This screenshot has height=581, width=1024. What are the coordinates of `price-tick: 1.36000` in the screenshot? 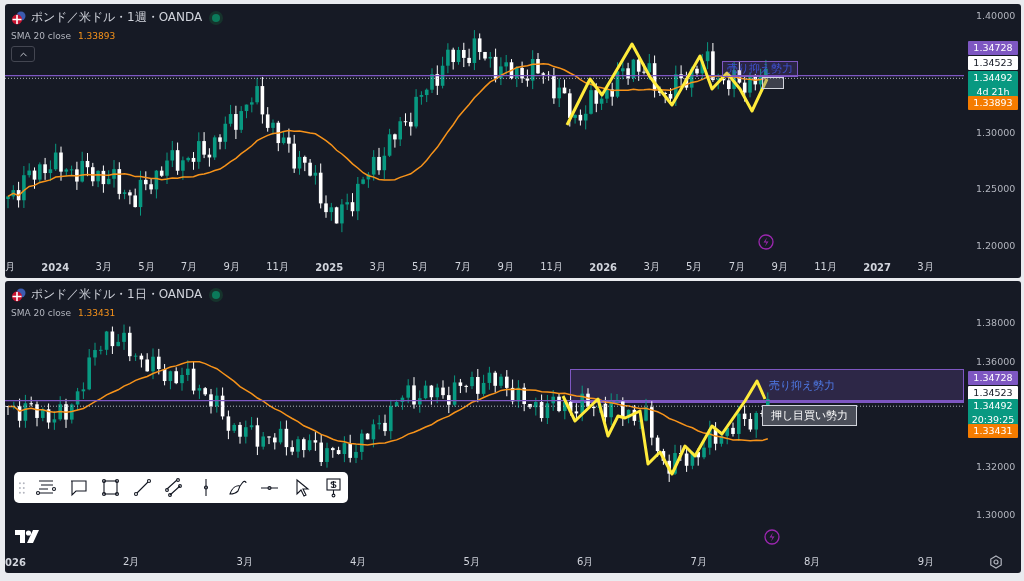 It's located at (996, 361).